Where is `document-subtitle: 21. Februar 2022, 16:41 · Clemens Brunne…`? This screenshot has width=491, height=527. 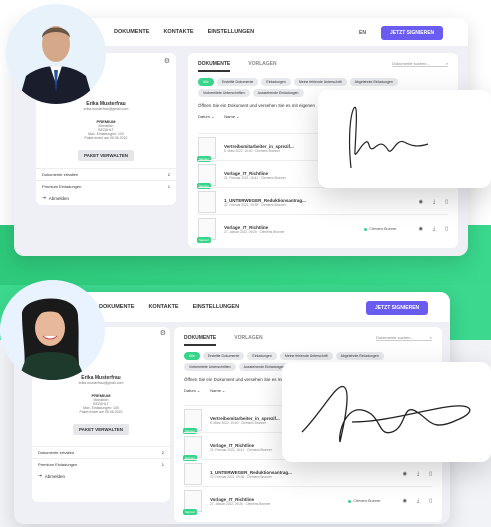 document-subtitle: 21. Februar 2022, 16:41 · Clemens Brunne… is located at coordinates (241, 449).